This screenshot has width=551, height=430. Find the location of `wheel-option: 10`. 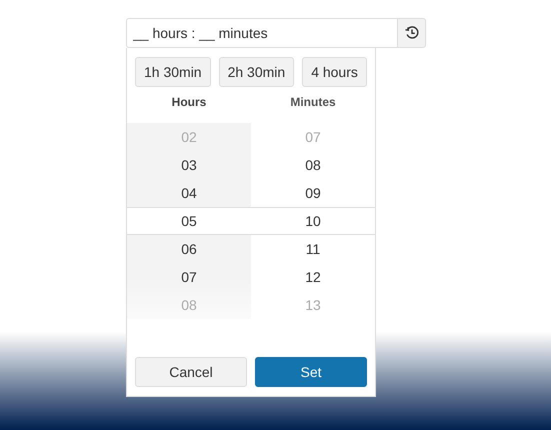

wheel-option: 10 is located at coordinates (313, 221).